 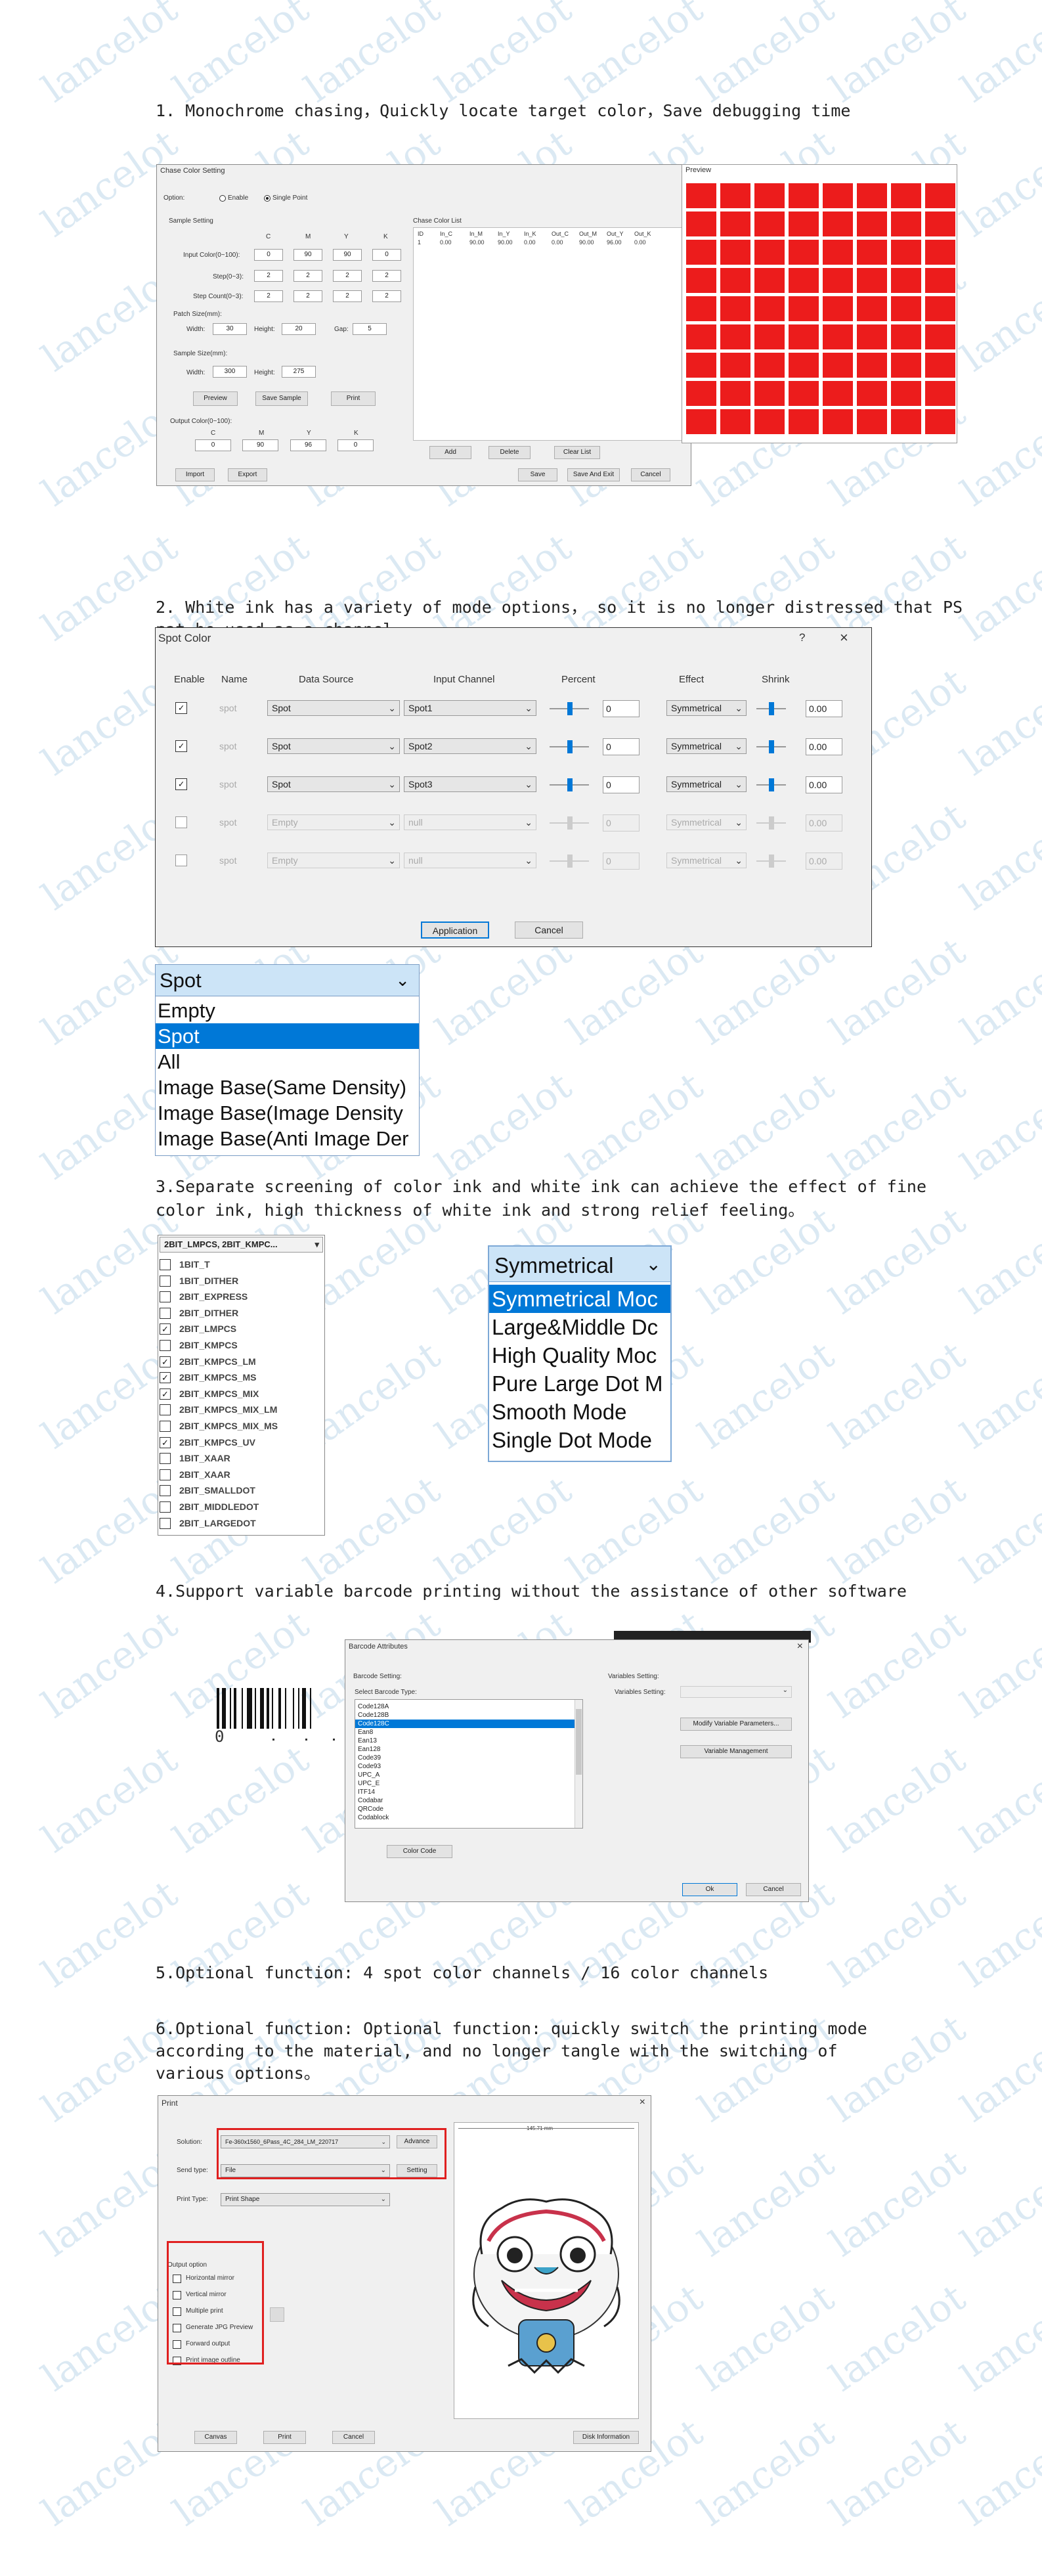 What do you see at coordinates (347, 255) in the screenshot?
I see `input-y-field: 90` at bounding box center [347, 255].